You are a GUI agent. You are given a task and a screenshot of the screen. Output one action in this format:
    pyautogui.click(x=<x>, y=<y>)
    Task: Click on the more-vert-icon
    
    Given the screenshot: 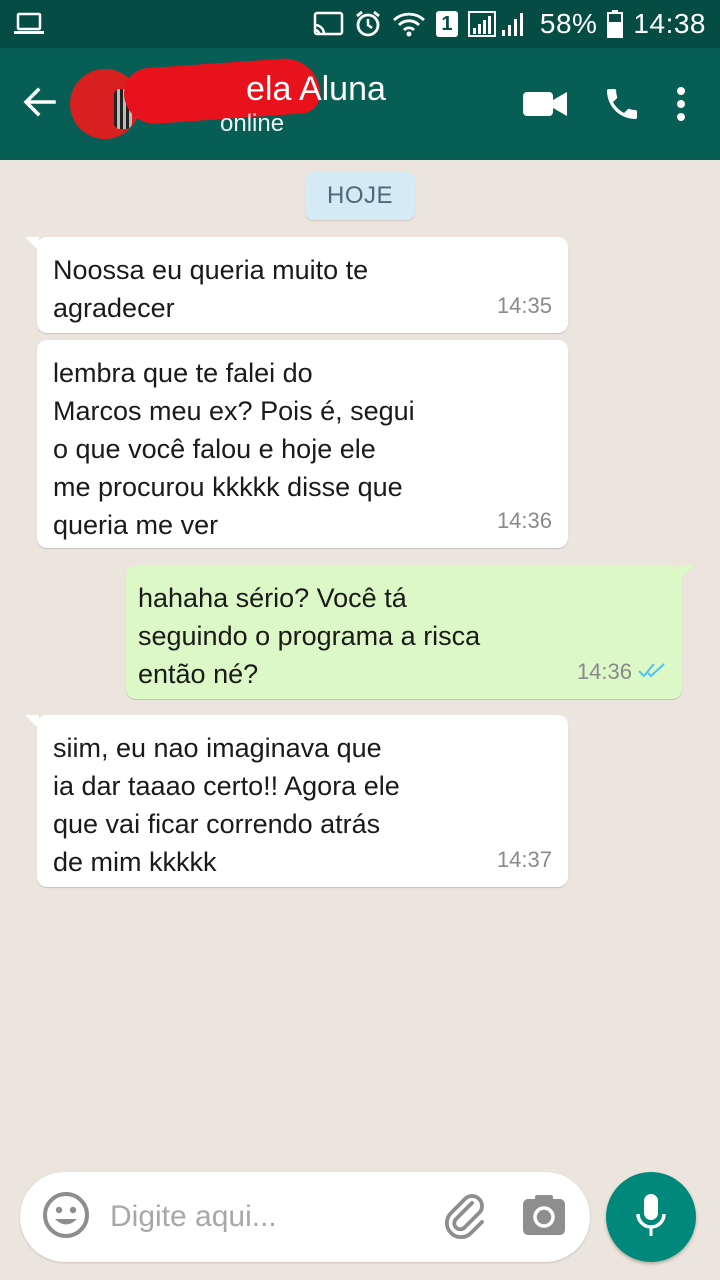 What is the action you would take?
    pyautogui.click(x=681, y=104)
    